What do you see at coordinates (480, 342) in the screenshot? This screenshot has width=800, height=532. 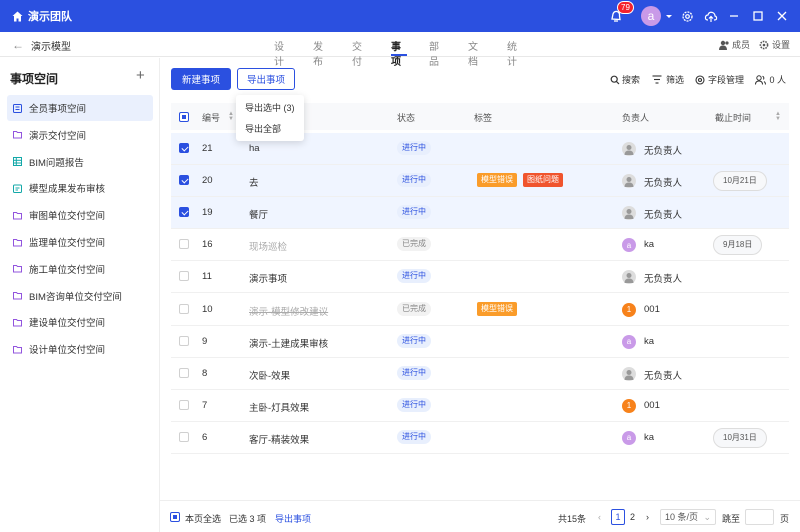 I see `table-row: 9 演示-土建成果审核 进行中 a ka` at bounding box center [480, 342].